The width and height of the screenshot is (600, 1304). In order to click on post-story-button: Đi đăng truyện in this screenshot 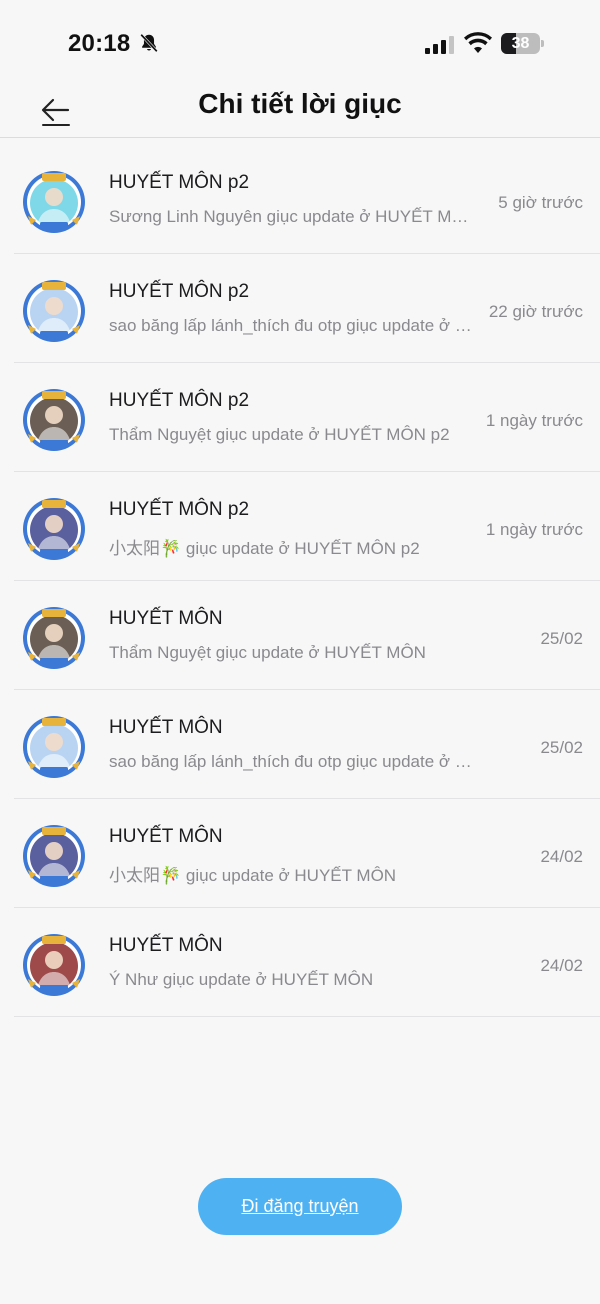, I will do `click(300, 1206)`.